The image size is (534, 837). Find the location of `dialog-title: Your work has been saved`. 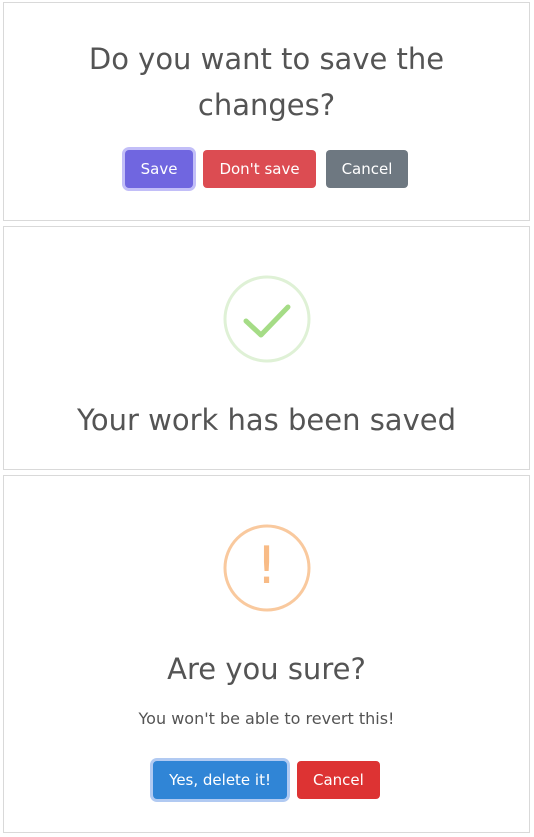

dialog-title: Your work has been saved is located at coordinates (266, 420).